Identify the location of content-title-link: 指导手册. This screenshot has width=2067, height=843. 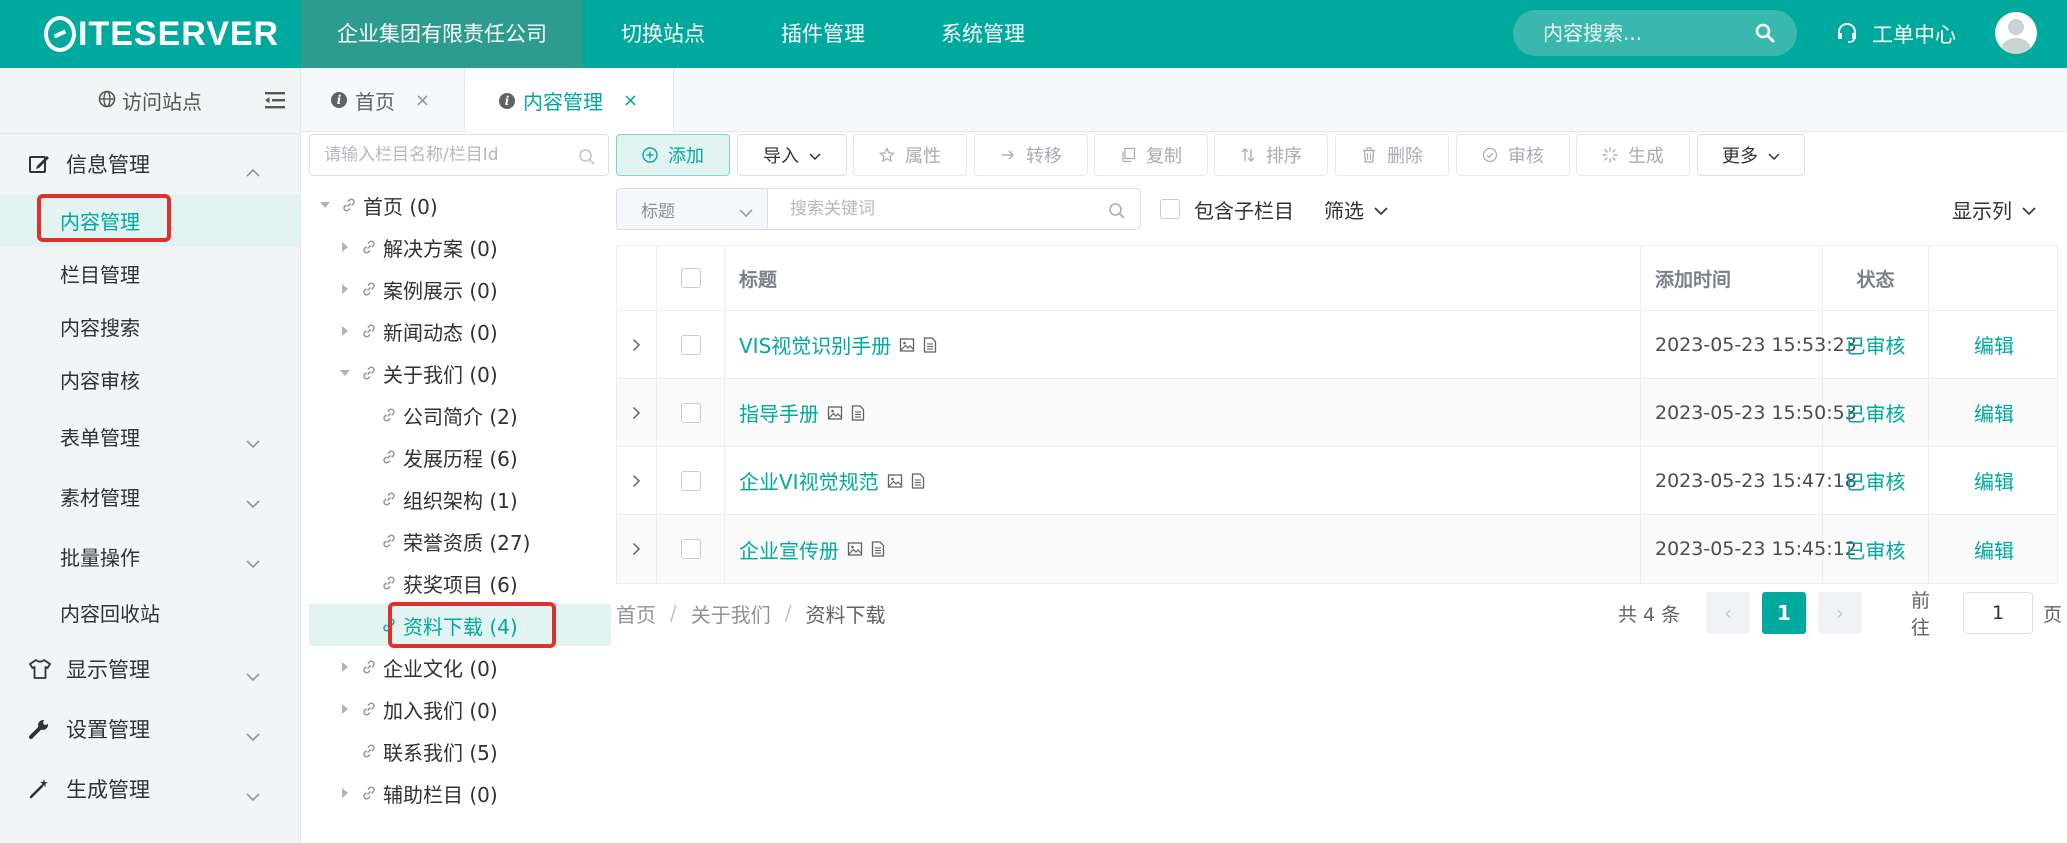
(779, 412).